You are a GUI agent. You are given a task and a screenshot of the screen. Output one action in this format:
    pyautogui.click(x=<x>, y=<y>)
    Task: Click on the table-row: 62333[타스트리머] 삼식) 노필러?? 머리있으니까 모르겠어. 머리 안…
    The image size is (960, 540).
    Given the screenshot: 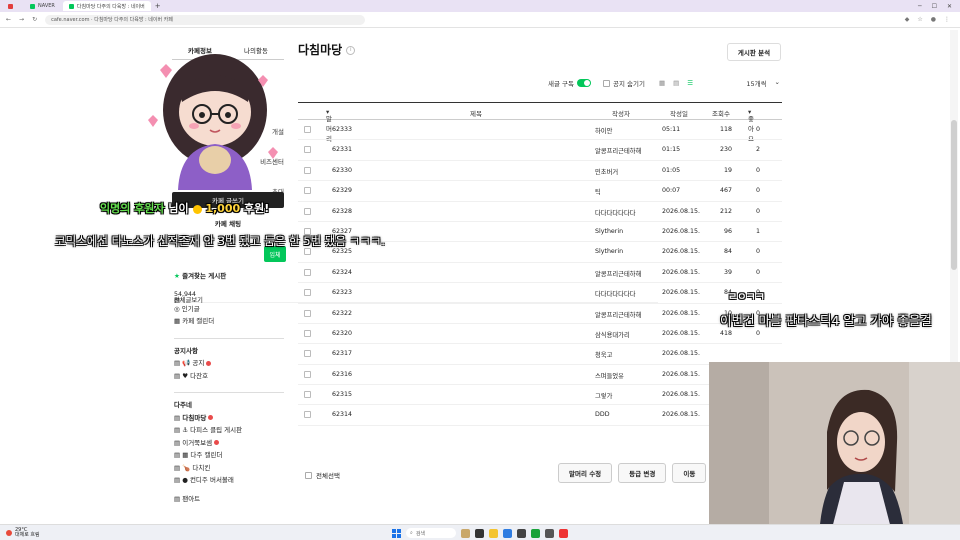 What is the action you would take?
    pyautogui.click(x=540, y=130)
    